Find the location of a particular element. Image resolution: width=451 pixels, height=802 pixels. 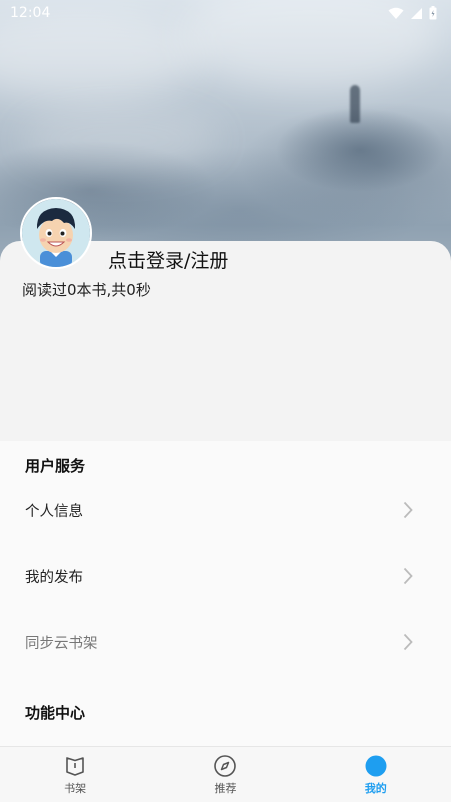

menu-item-sync-cloud-bookshelf: 同步云书架 is located at coordinates (225, 642).